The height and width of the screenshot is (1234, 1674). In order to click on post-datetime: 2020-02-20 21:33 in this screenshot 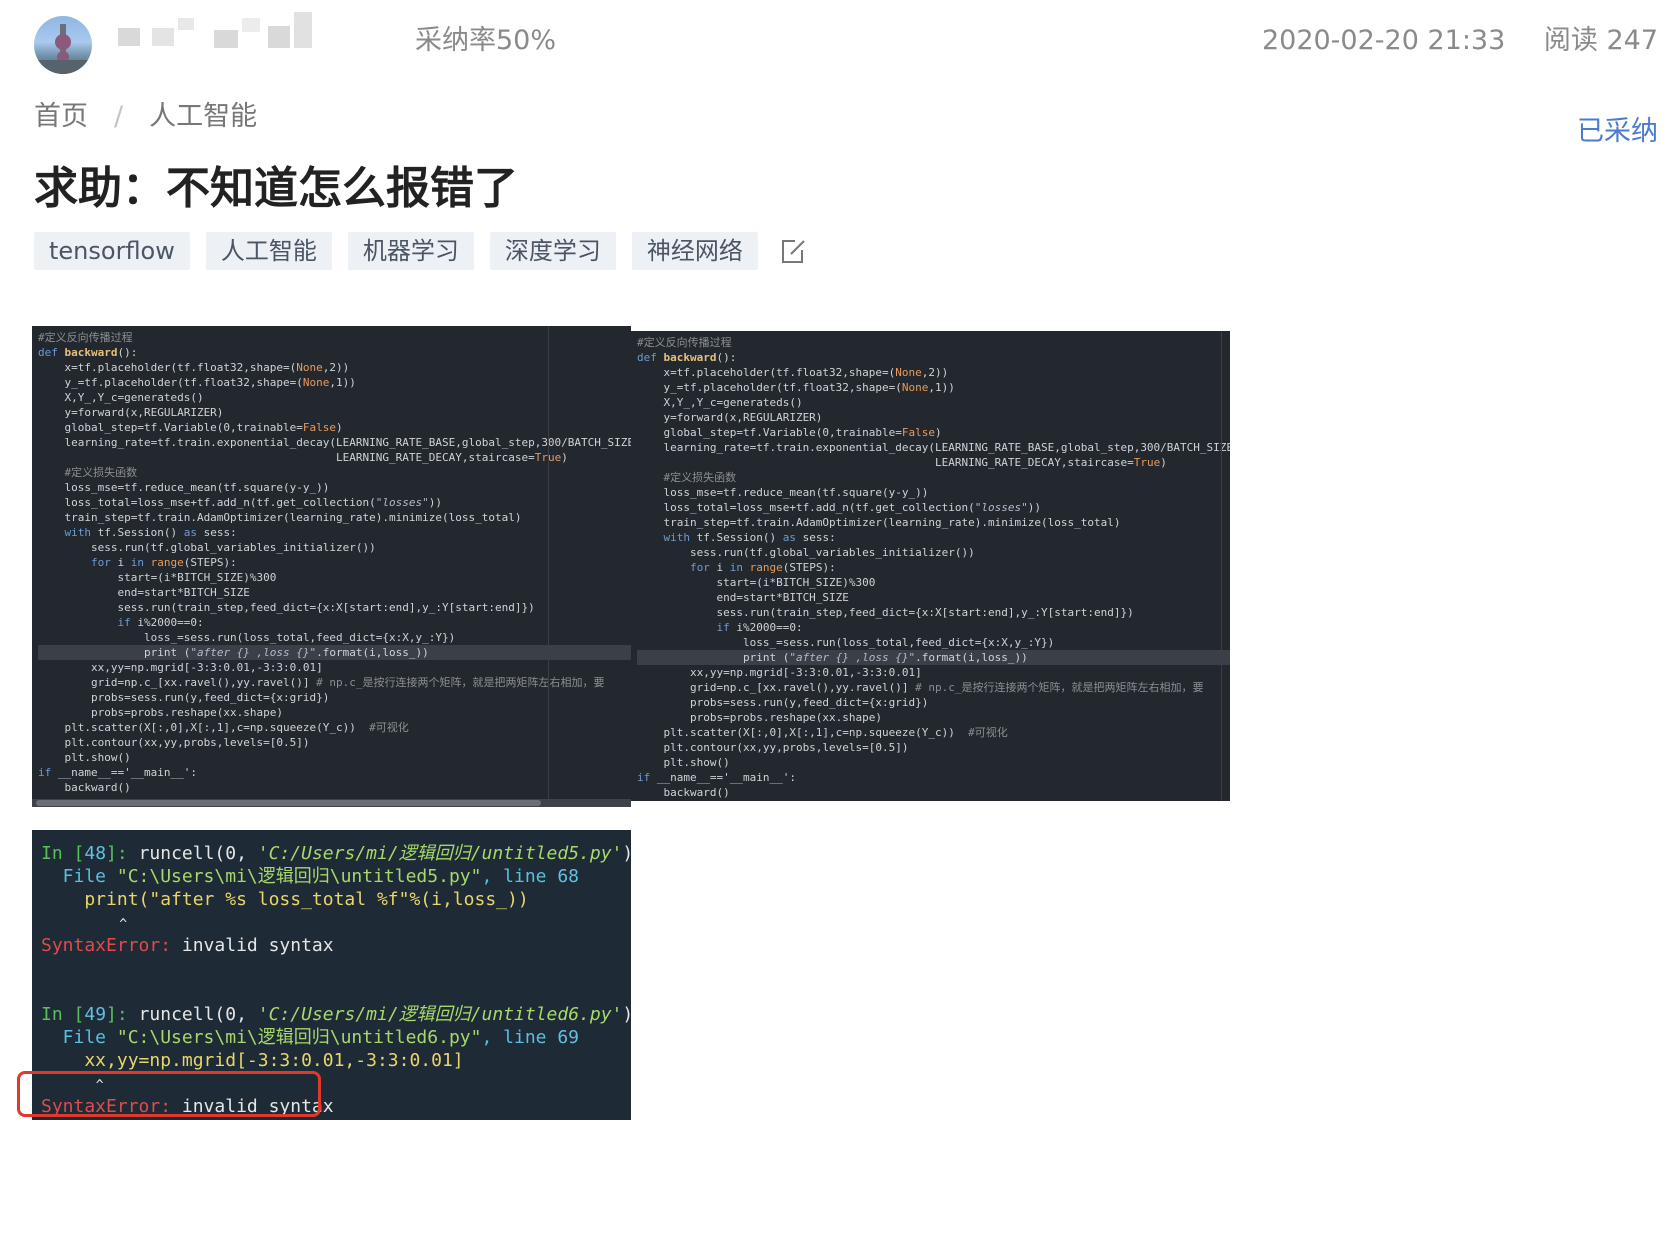, I will do `click(1383, 40)`.